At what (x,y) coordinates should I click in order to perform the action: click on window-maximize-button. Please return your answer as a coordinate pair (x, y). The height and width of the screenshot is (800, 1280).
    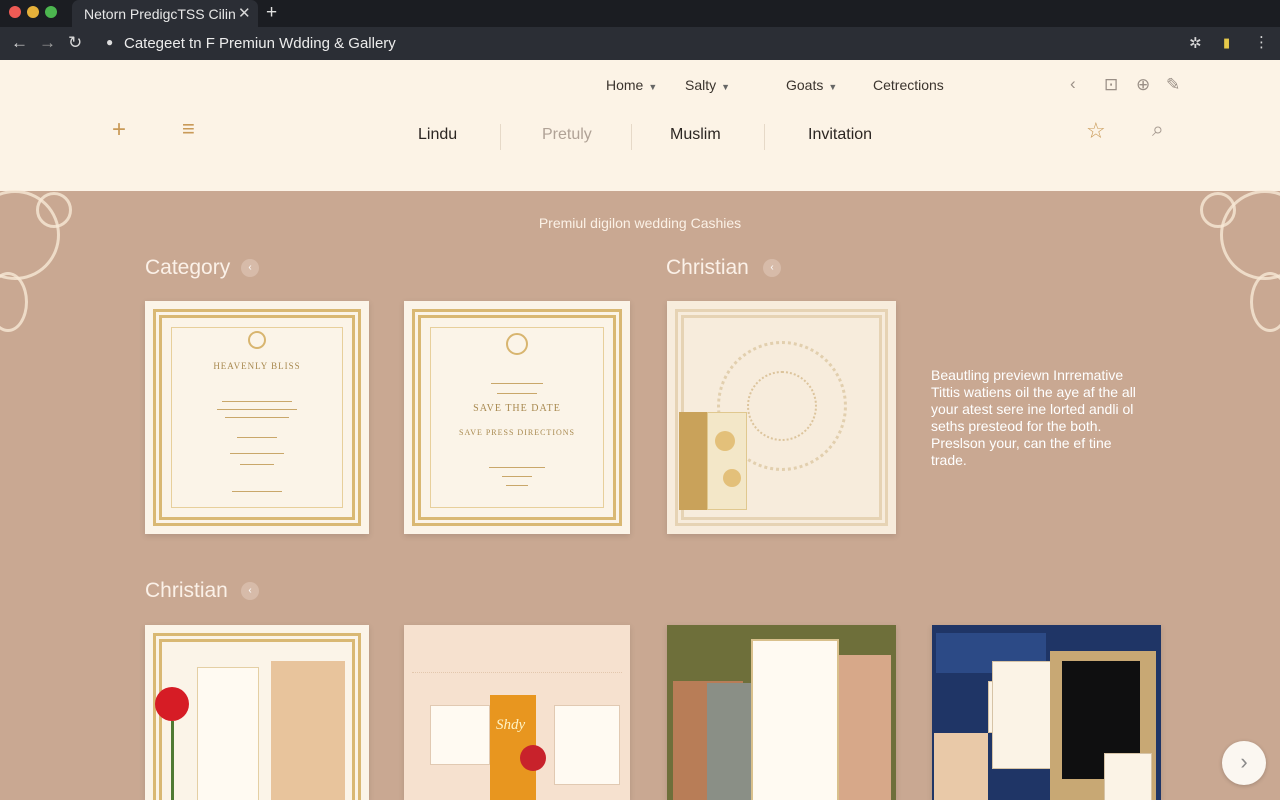
    Looking at the image, I should click on (51, 12).